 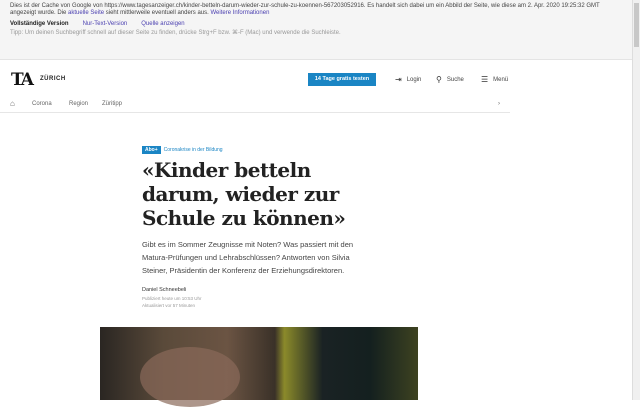 What do you see at coordinates (636, 25) in the screenshot?
I see `scrollbar-thumb` at bounding box center [636, 25].